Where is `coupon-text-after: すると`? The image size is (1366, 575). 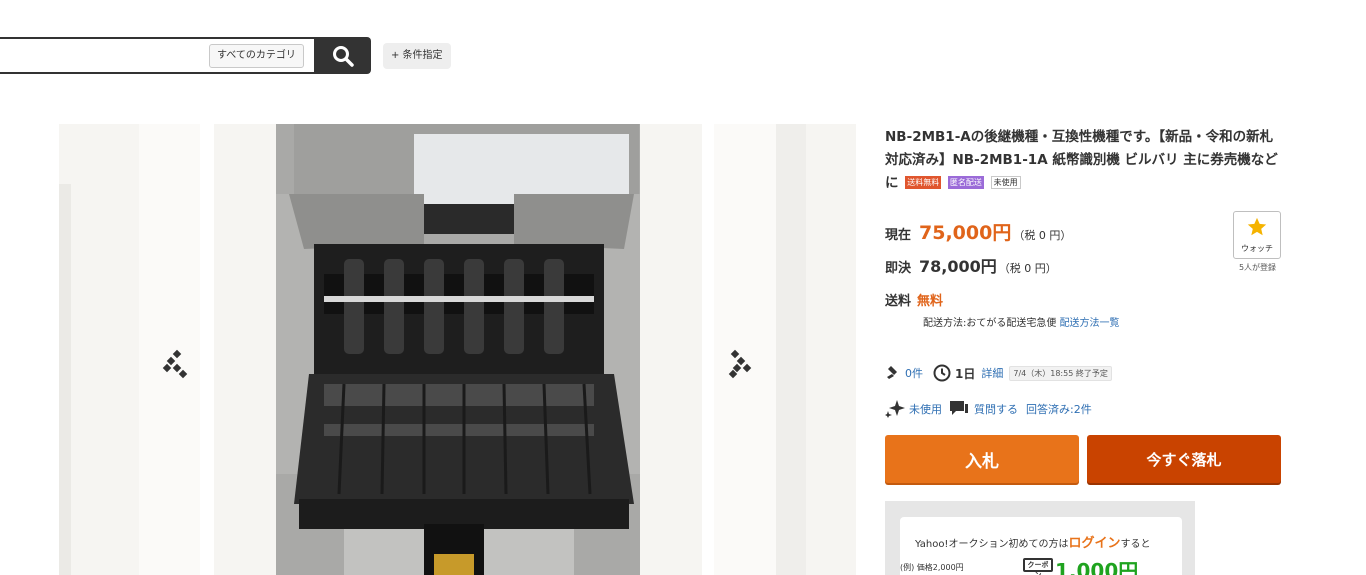 coupon-text-after: すると is located at coordinates (1135, 544).